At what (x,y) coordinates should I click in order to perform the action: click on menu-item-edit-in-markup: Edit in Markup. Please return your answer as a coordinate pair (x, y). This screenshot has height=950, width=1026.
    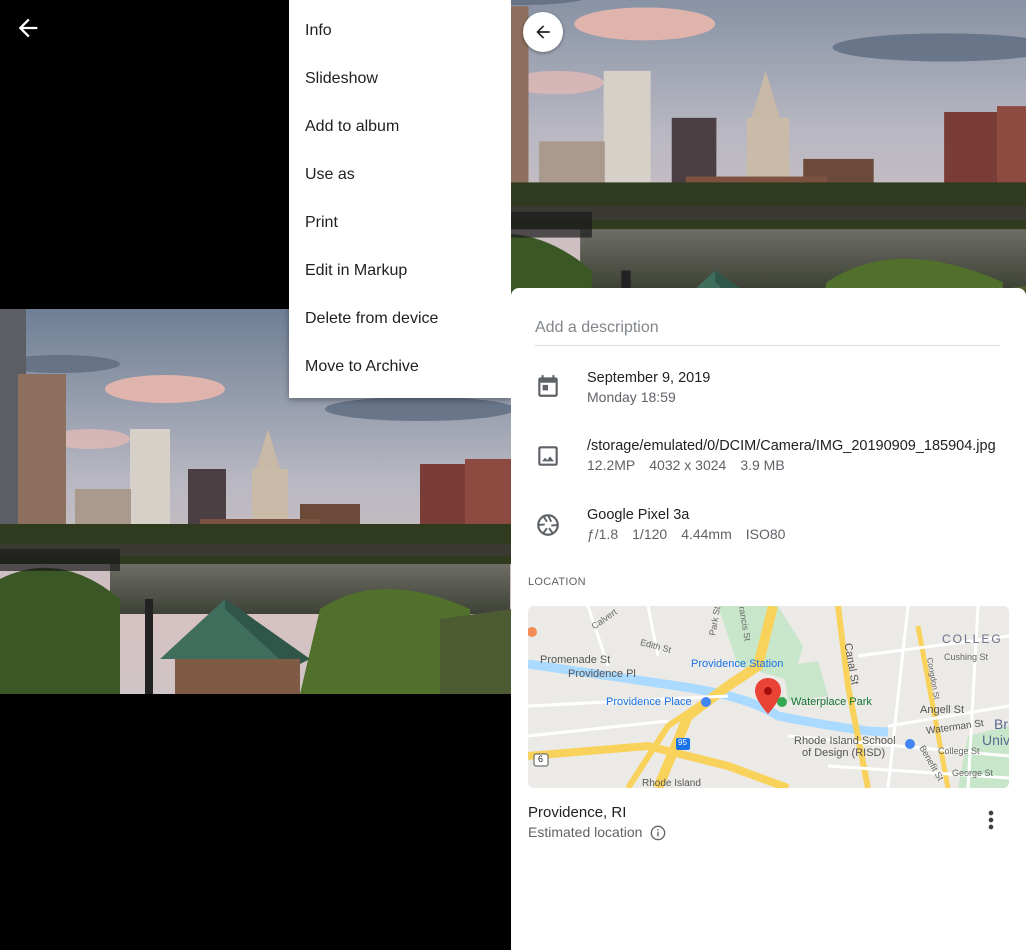
    Looking at the image, I should click on (400, 271).